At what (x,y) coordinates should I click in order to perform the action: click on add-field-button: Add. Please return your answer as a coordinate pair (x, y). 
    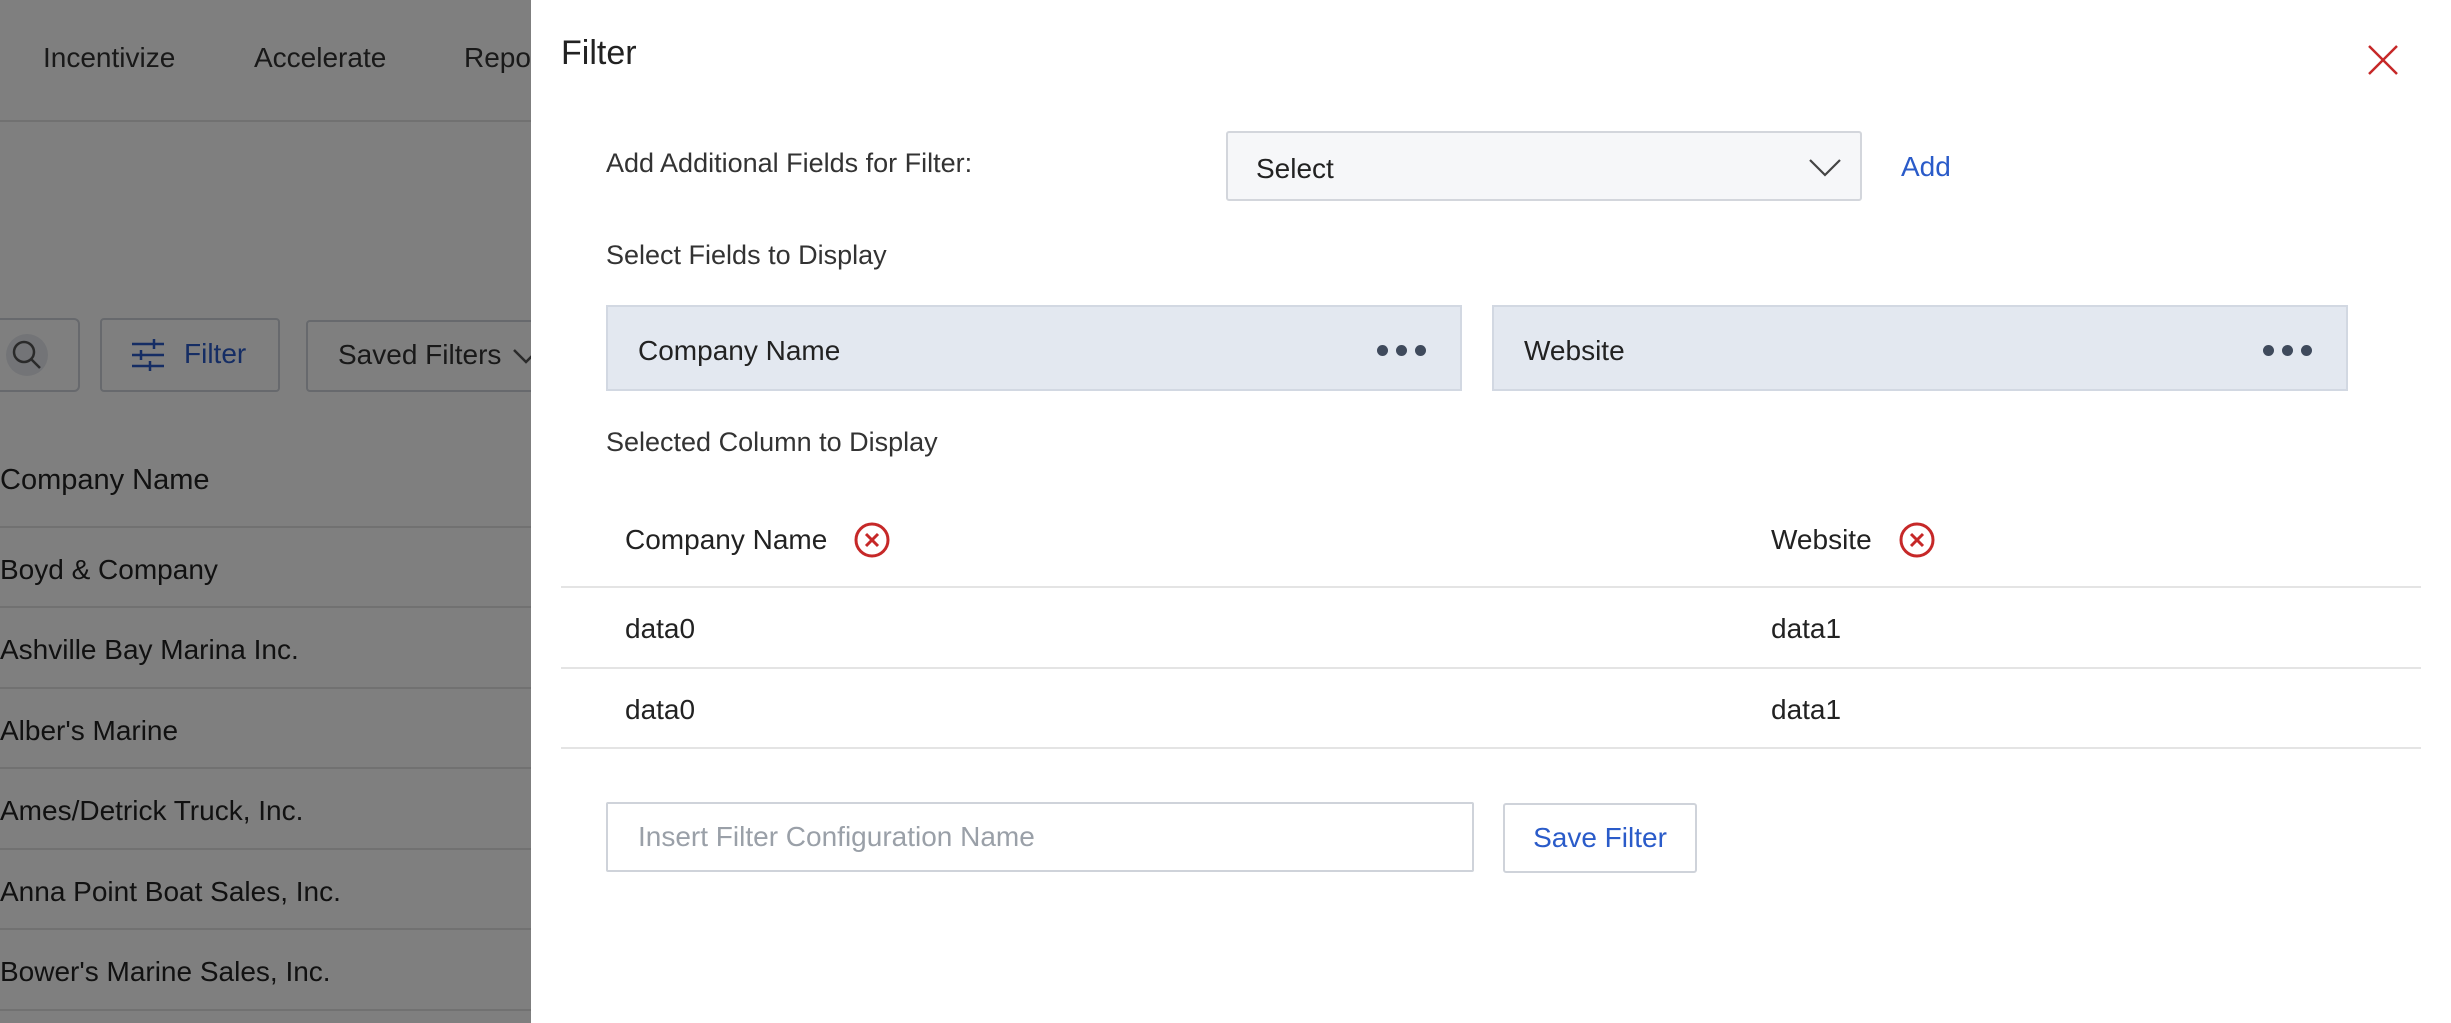
    Looking at the image, I should click on (1926, 167).